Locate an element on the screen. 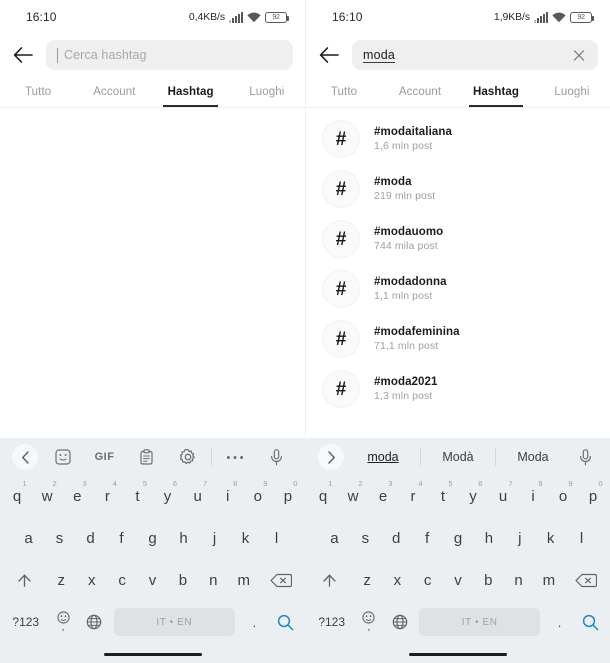 Image resolution: width=610 pixels, height=663 pixels. chevron-right-icon is located at coordinates (331, 457).